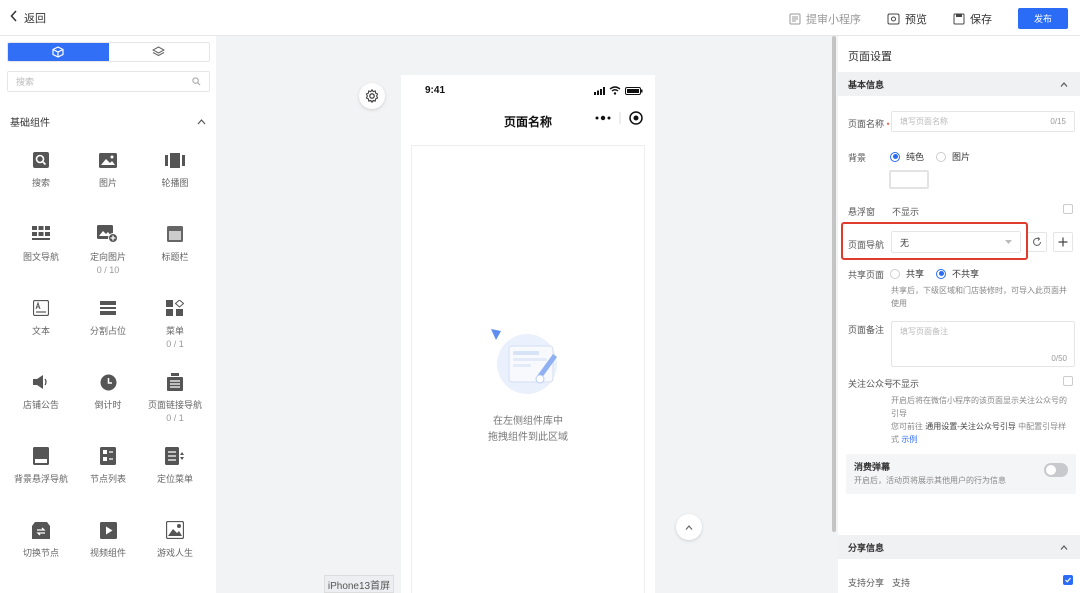 The height and width of the screenshot is (593, 1080). I want to click on follow-hint-line3: 您可前往 通用设置-关注公众号引导 中配置引导样, so click(984, 426).